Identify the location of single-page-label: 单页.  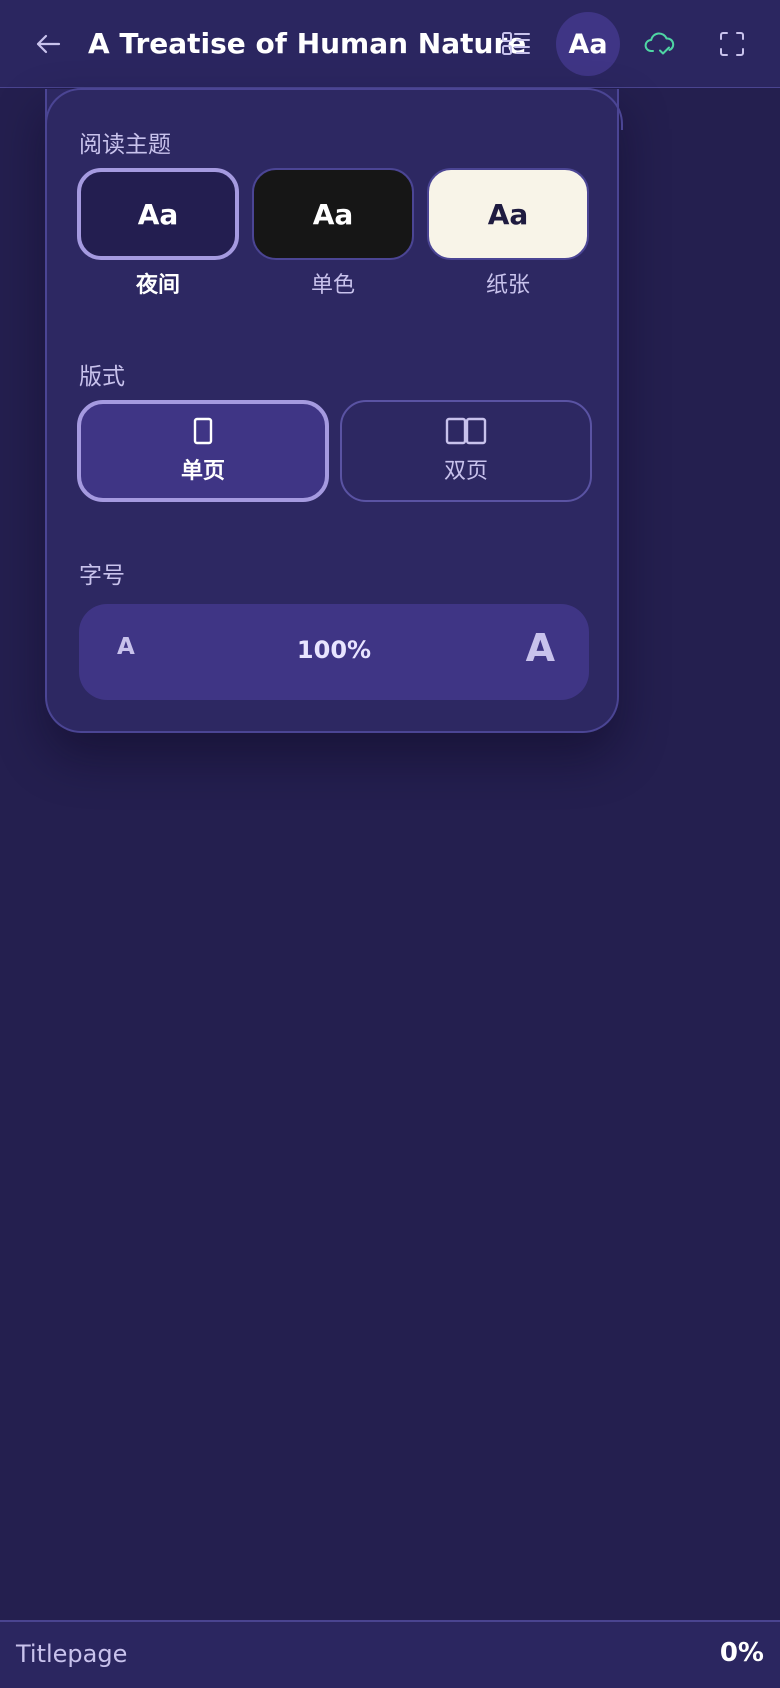
(202, 471).